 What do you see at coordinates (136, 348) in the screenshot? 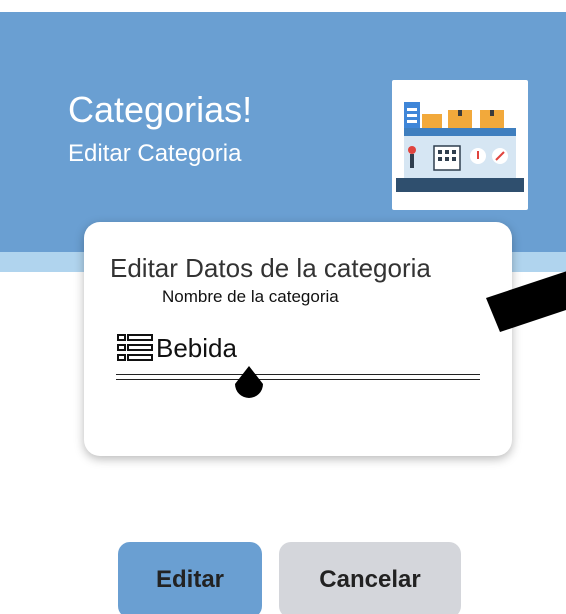
I see `list-icon` at bounding box center [136, 348].